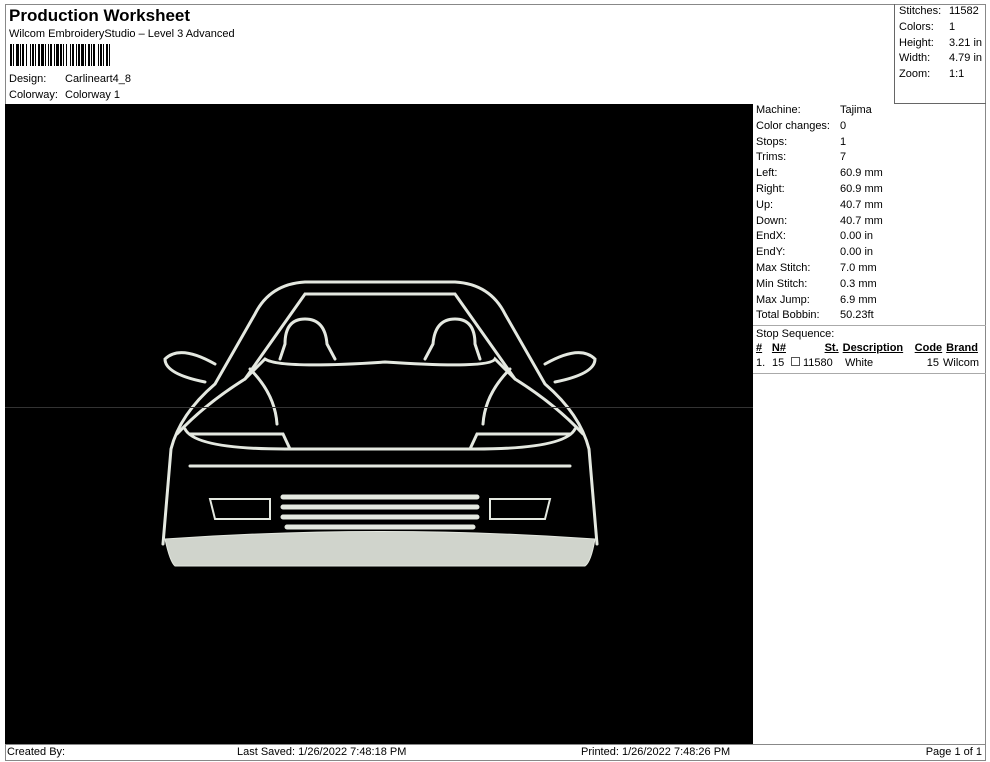 The width and height of the screenshot is (990, 762). What do you see at coordinates (942, 60) in the screenshot?
I see `stat-row: Width: 4.79 in` at bounding box center [942, 60].